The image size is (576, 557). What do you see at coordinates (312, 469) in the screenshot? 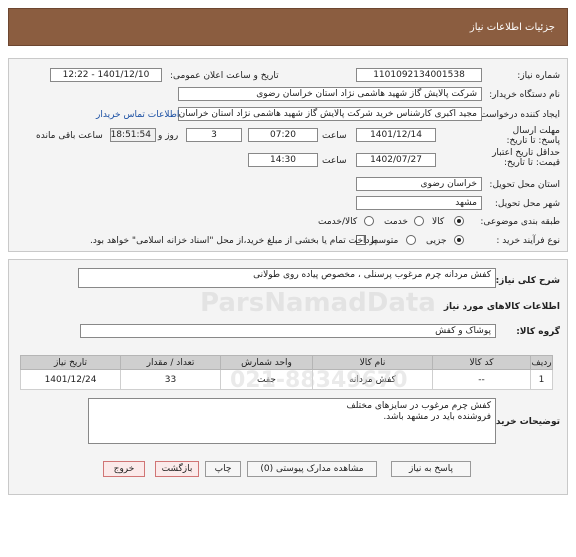
I see `attachments-button: مشاهده مدارک پیوستی (0)` at bounding box center [312, 469].